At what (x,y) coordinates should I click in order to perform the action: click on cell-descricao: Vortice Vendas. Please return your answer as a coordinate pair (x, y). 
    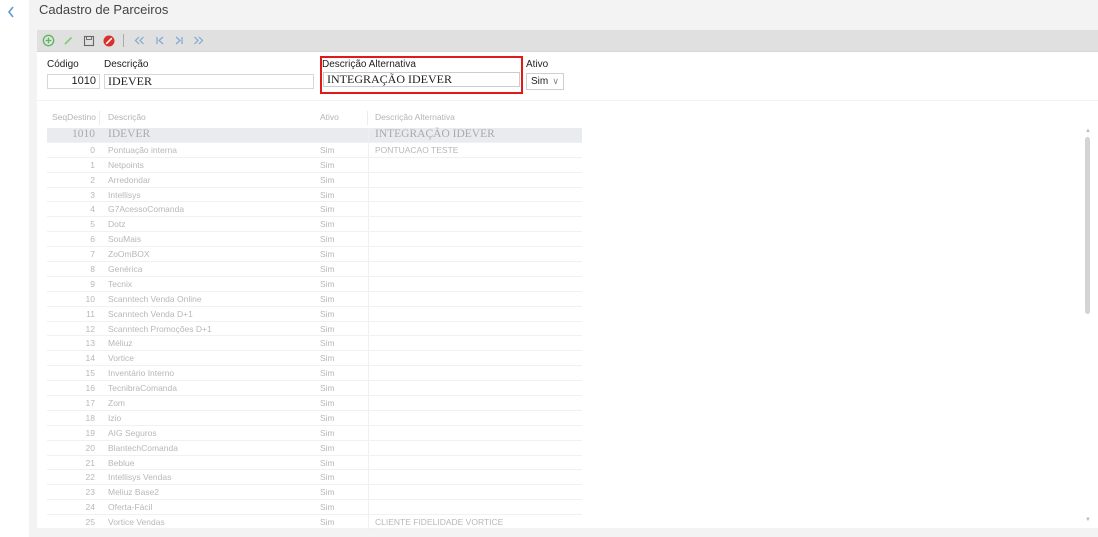
    Looking at the image, I should click on (136, 522).